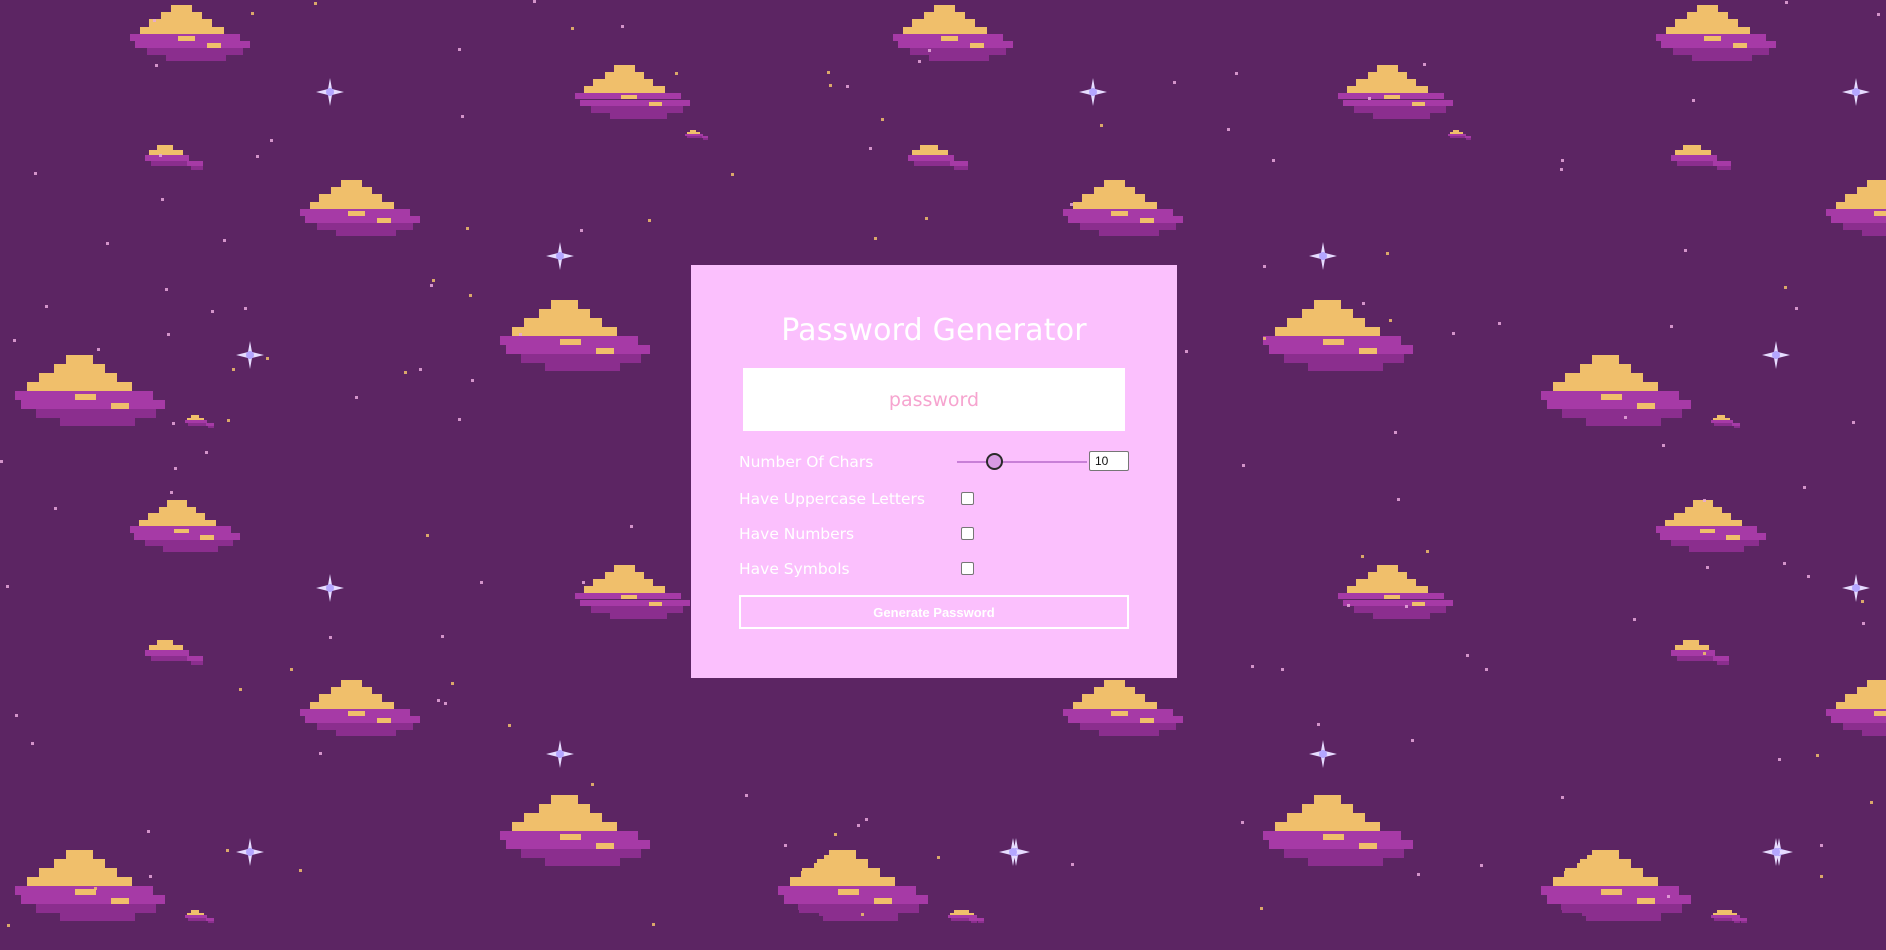  What do you see at coordinates (832, 499) in the screenshot?
I see `uppercase-label: Have Uppercase Letters` at bounding box center [832, 499].